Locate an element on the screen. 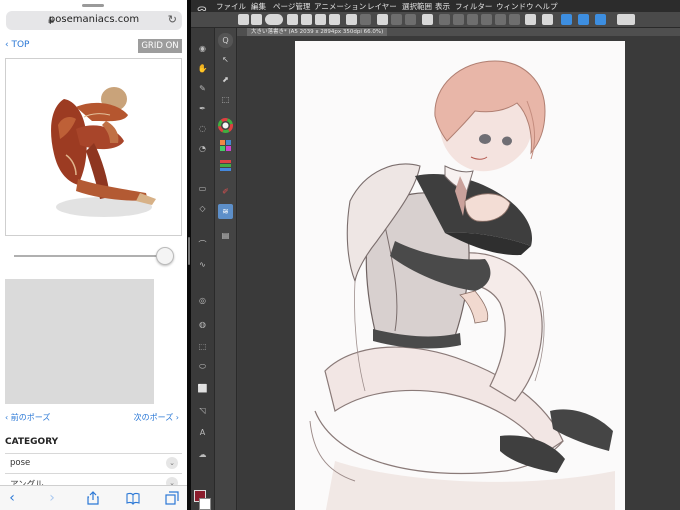 The width and height of the screenshot is (680, 510). pen-tool-icon: ✐ is located at coordinates (225, 191).